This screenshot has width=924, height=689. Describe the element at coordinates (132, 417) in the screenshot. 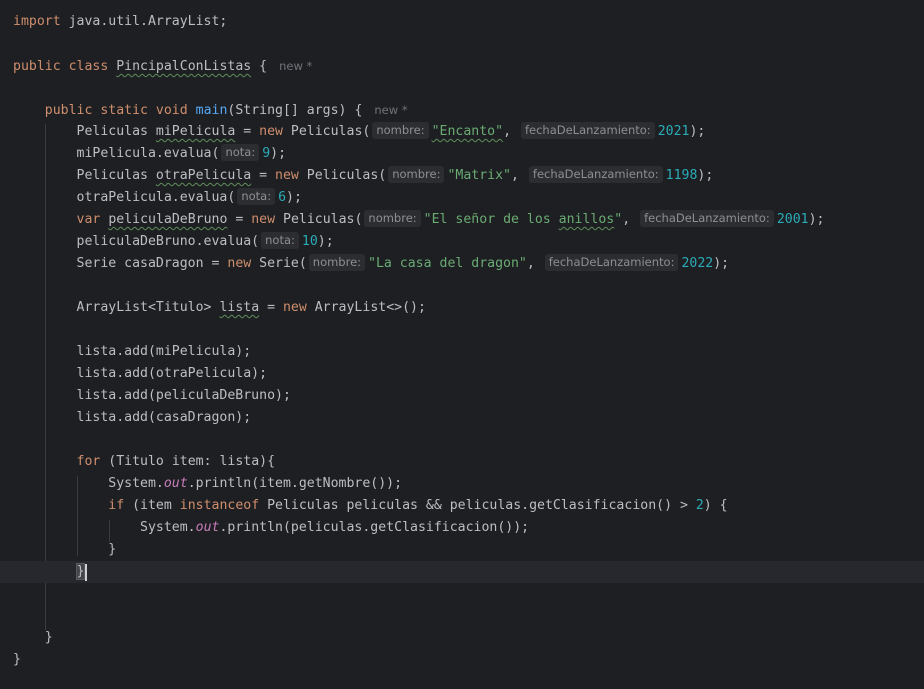

I see `code-token: lista.add(casaDragon);` at that location.